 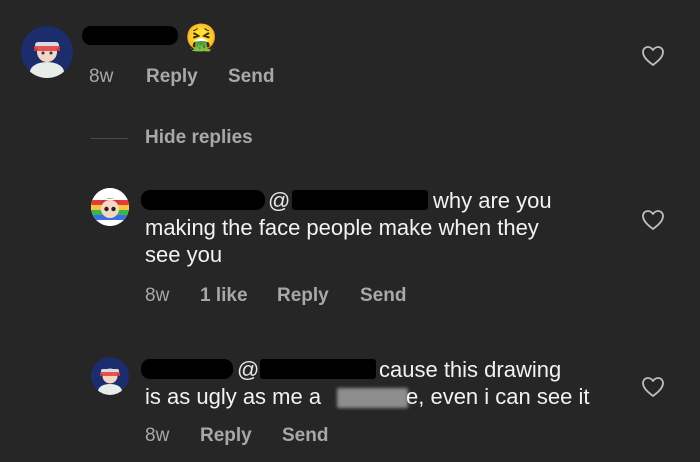 What do you see at coordinates (492, 200) in the screenshot?
I see `comment-text-line-1: why are you` at bounding box center [492, 200].